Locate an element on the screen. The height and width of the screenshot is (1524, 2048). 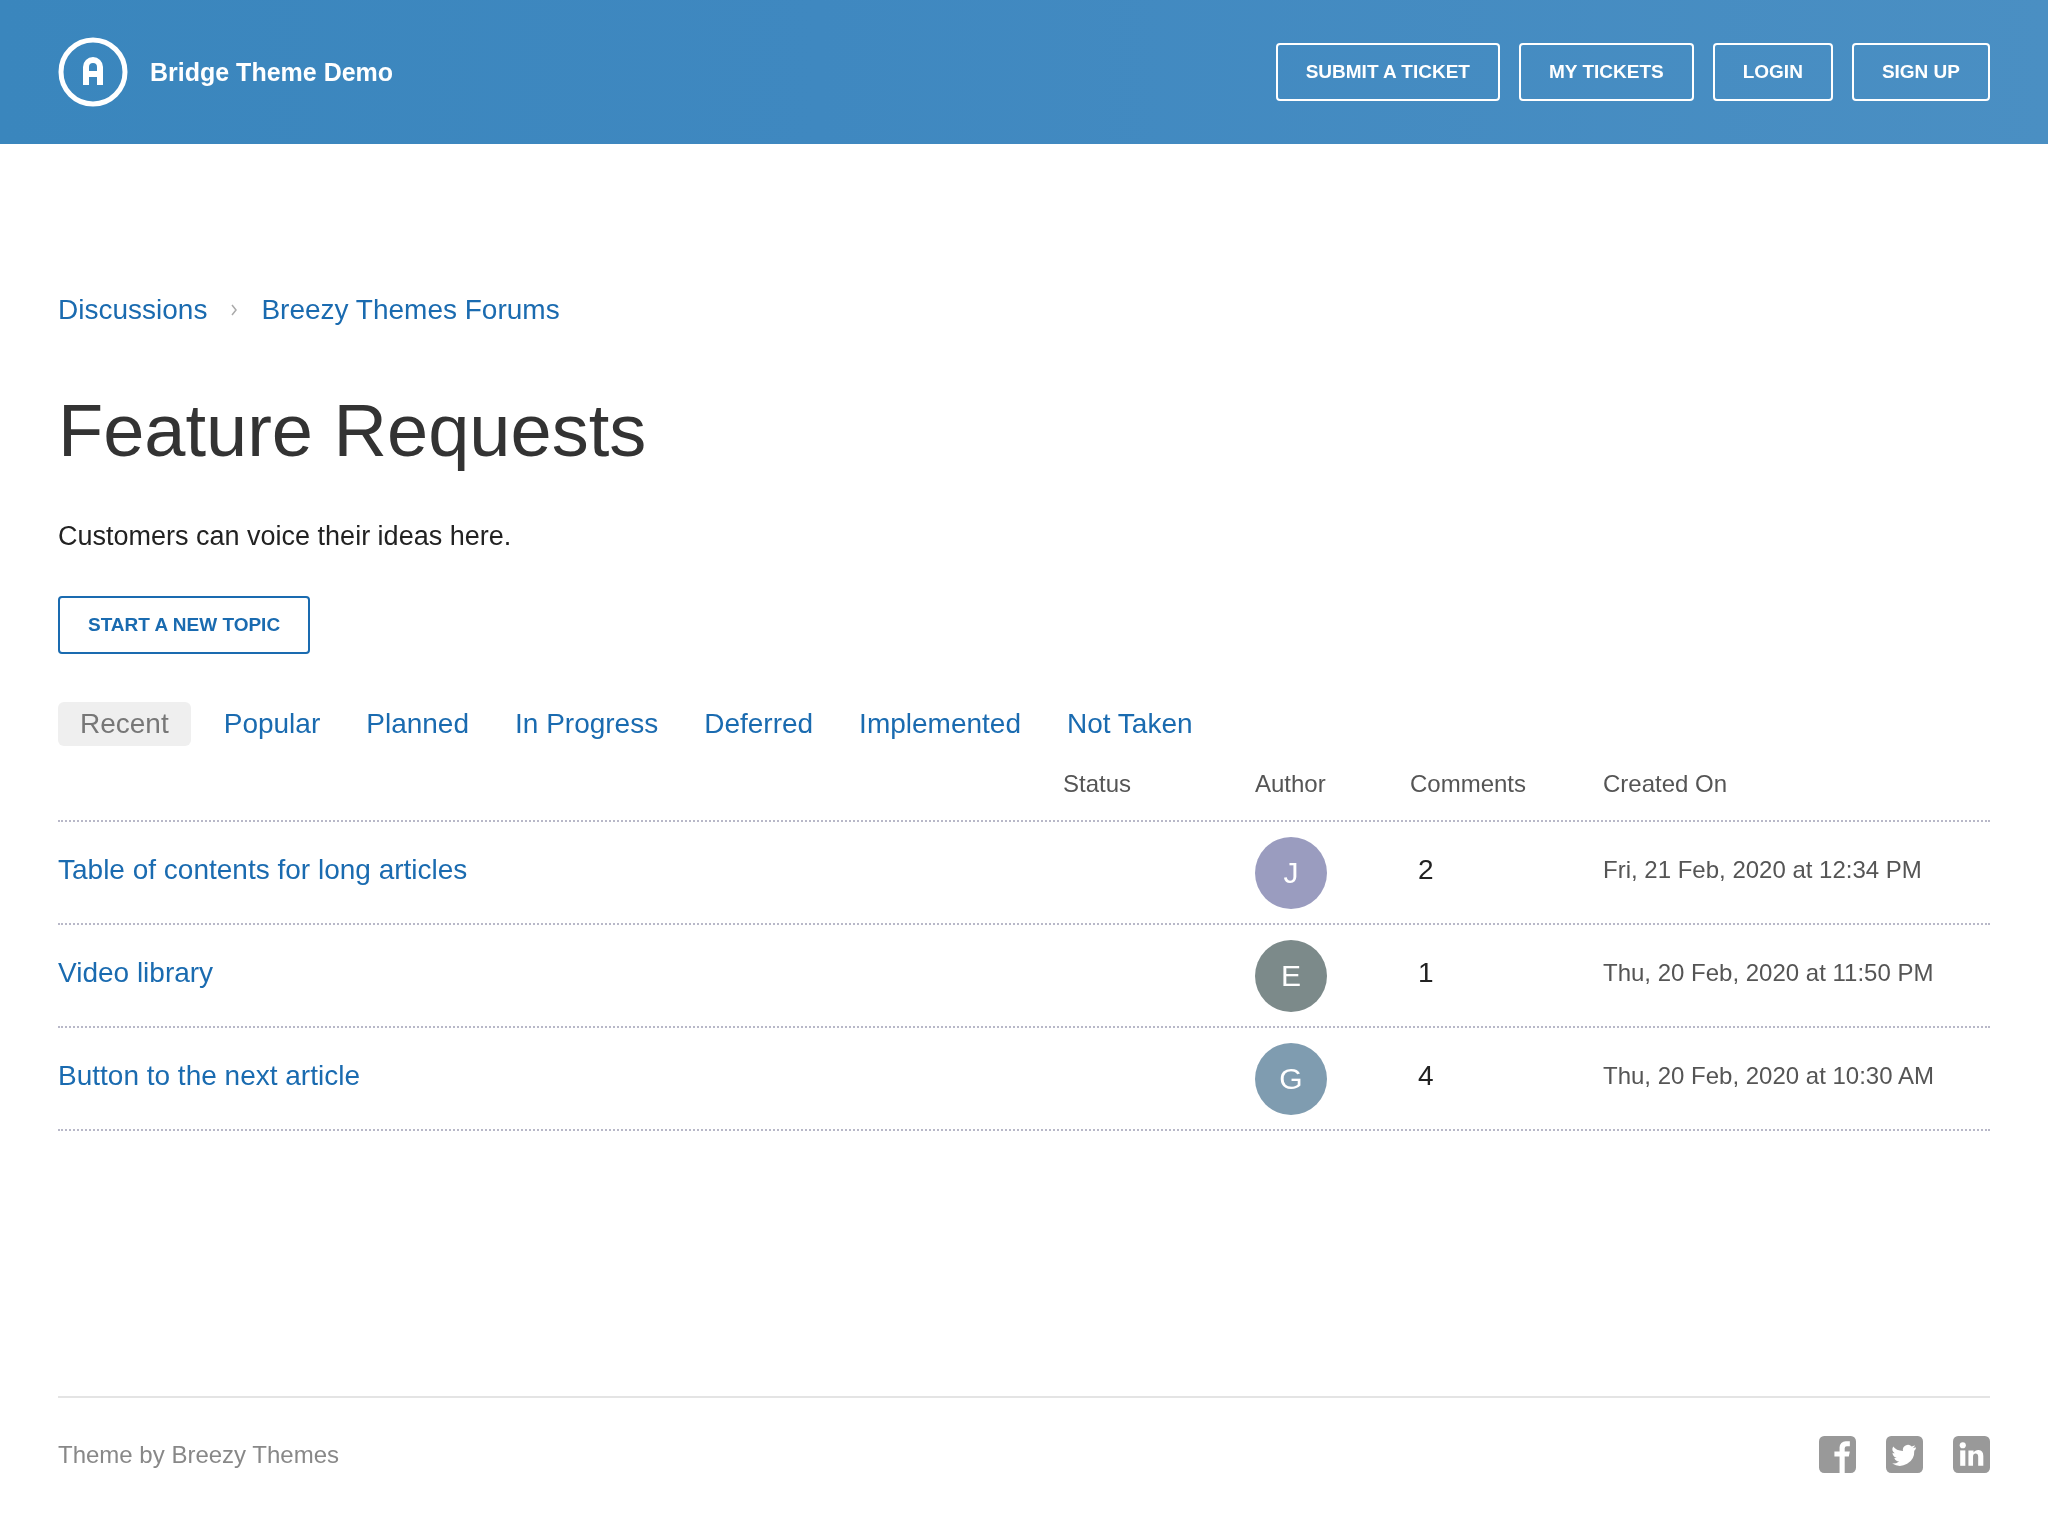
column-header: Author is located at coordinates (1291, 784).